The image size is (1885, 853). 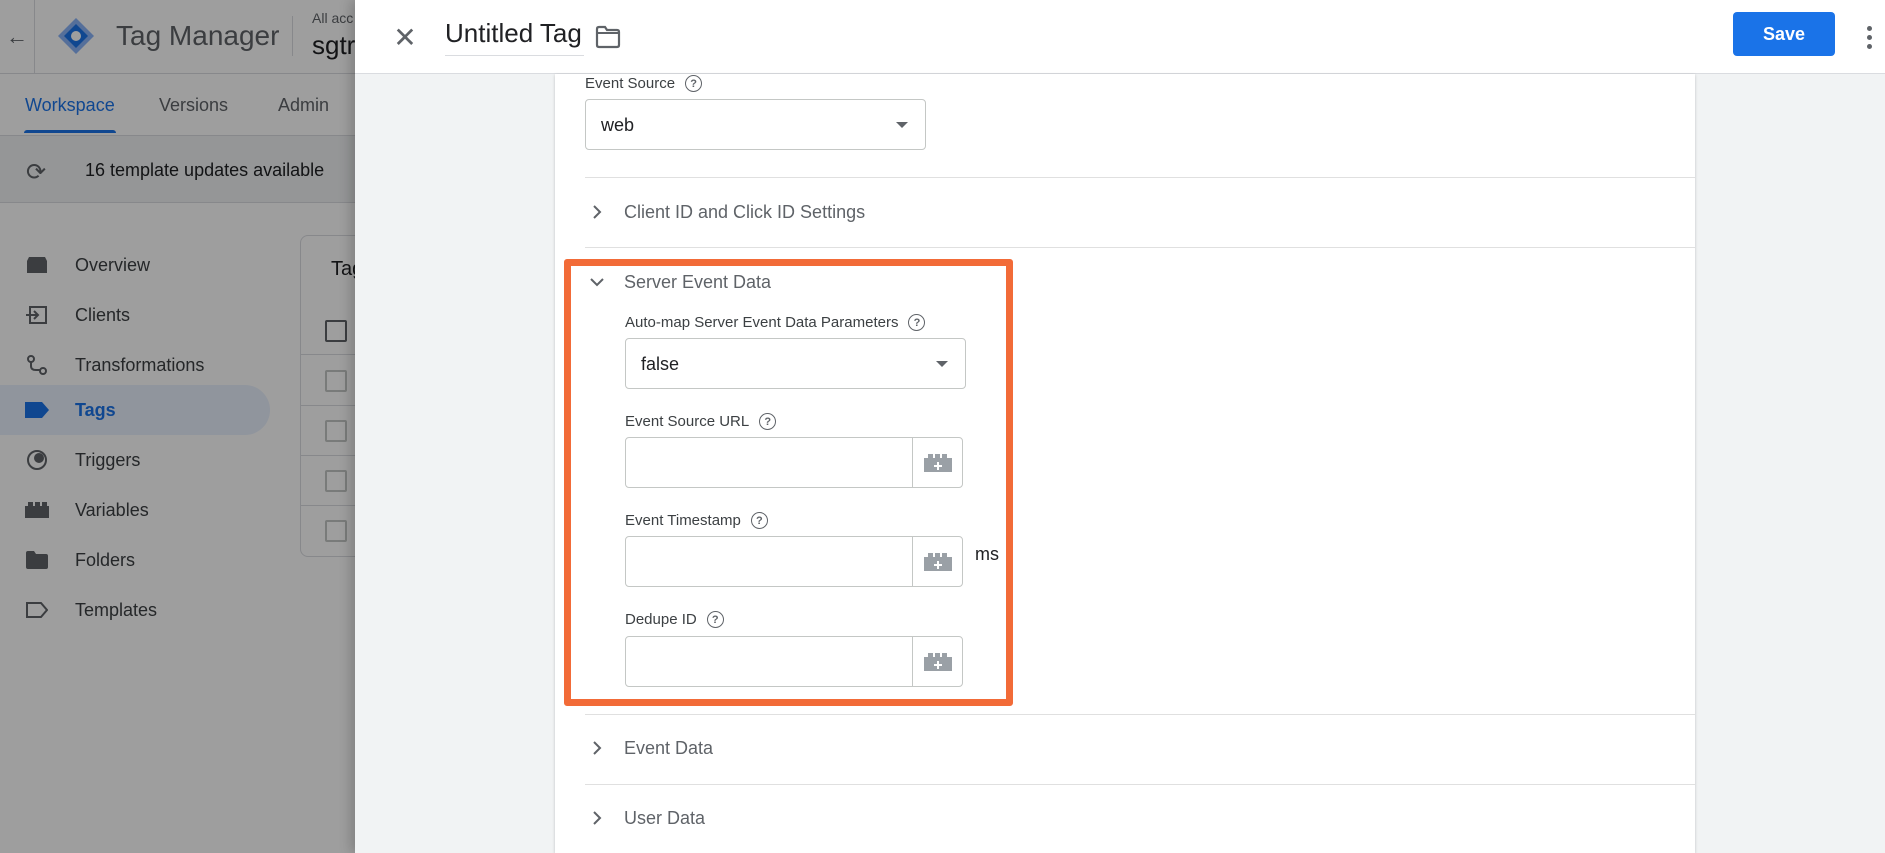 I want to click on close-icon: ✕, so click(x=405, y=37).